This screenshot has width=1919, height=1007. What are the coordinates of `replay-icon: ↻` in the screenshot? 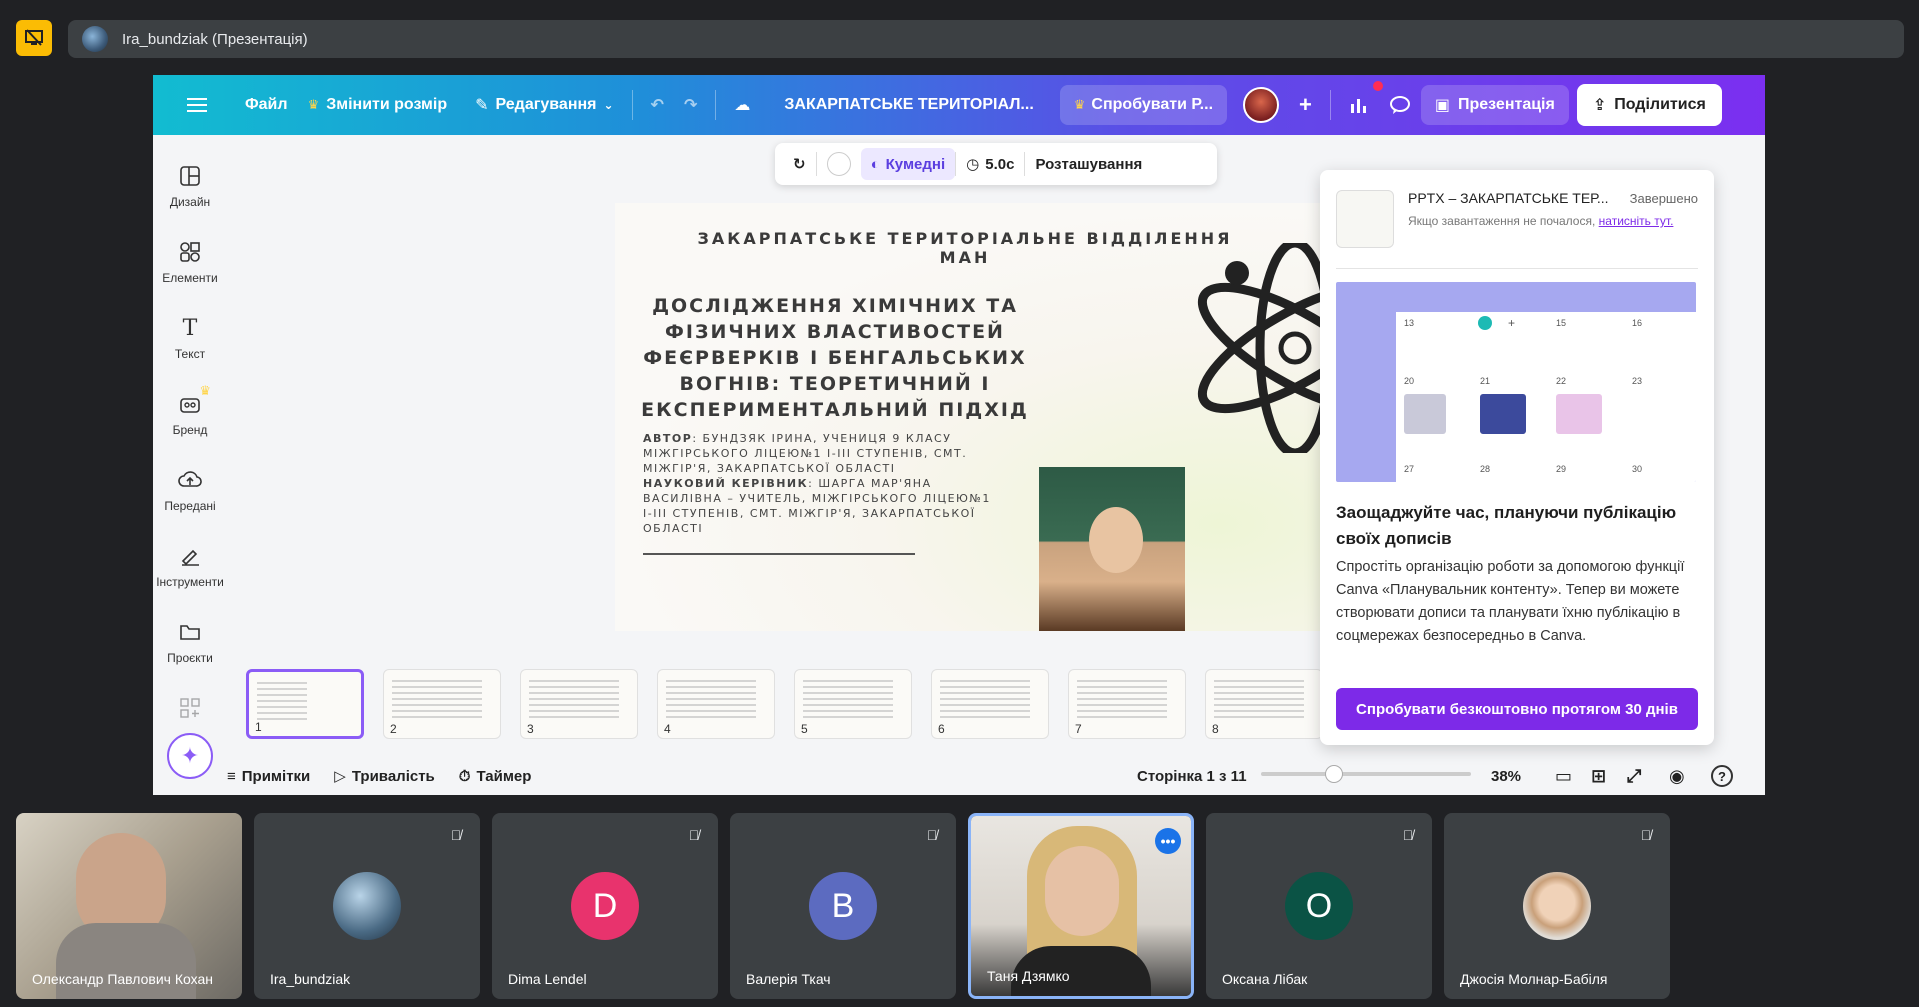 It's located at (799, 164).